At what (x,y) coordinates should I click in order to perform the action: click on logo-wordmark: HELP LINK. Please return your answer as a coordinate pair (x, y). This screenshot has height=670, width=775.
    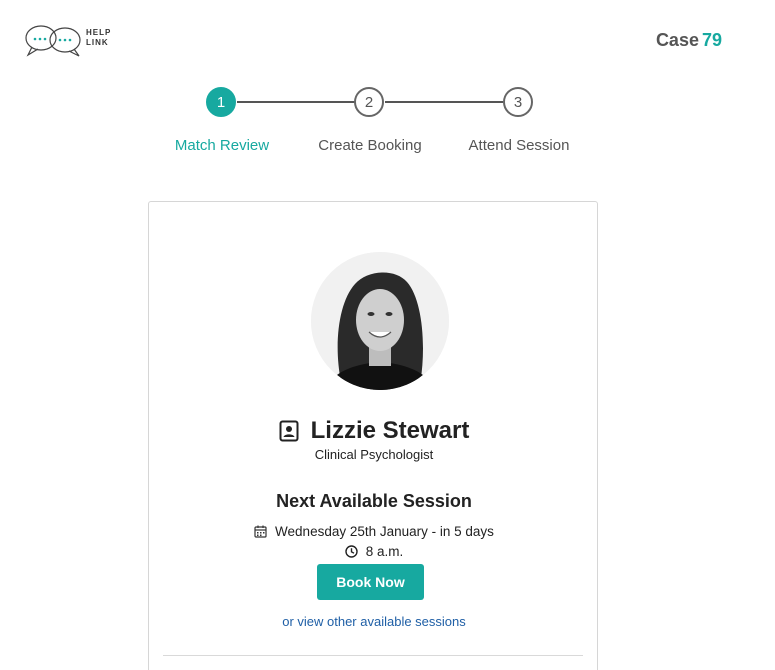
    Looking at the image, I should click on (98, 38).